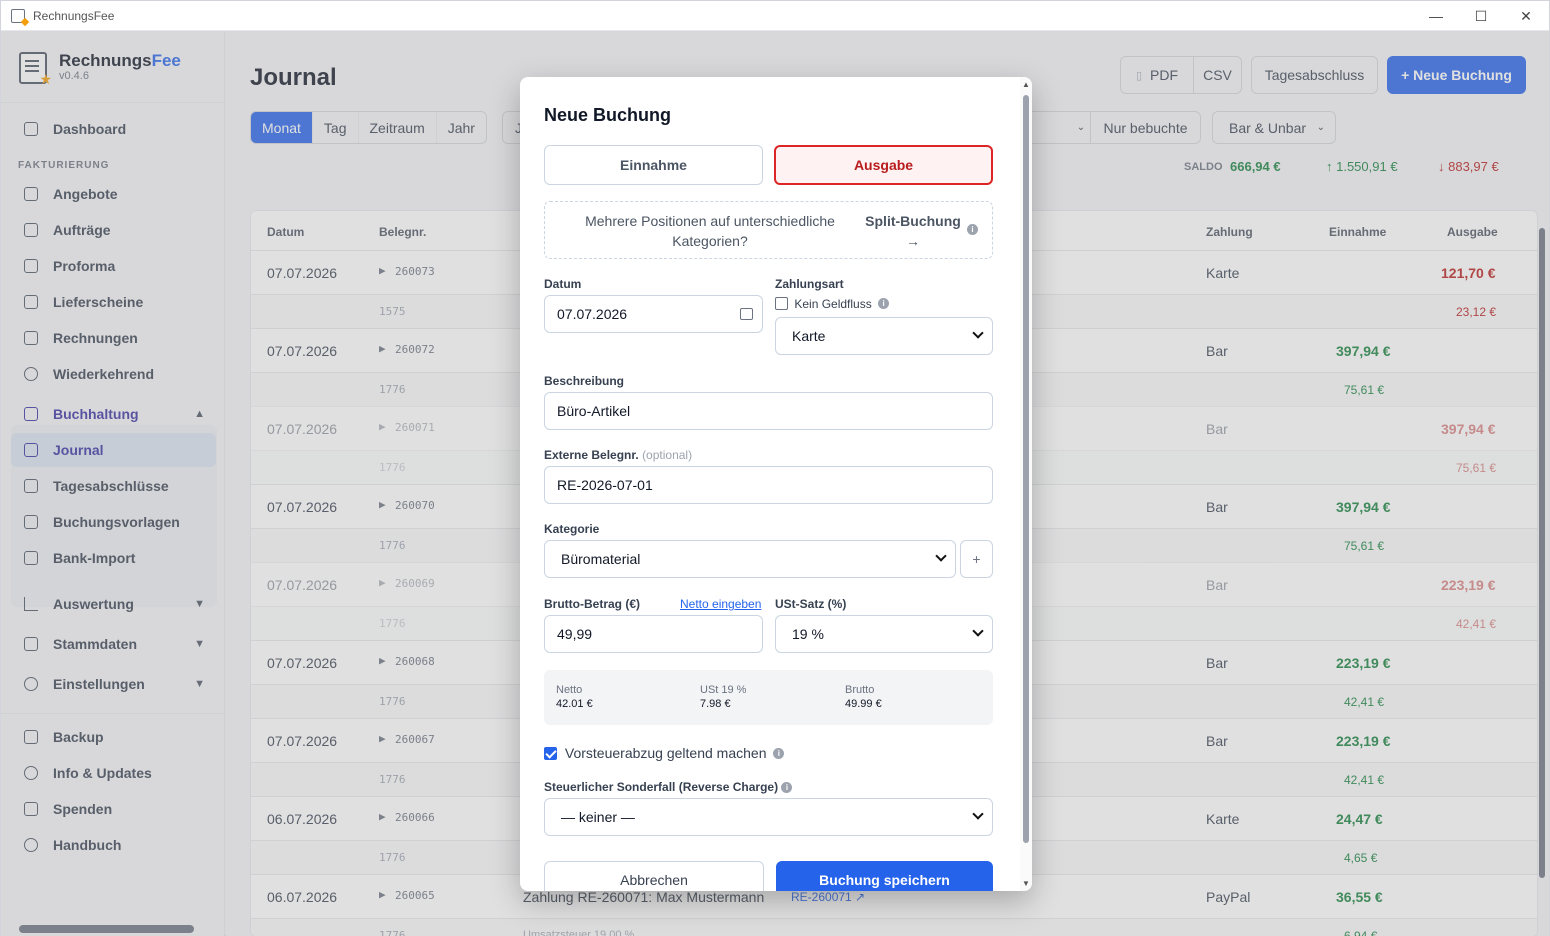 This screenshot has width=1550, height=936. What do you see at coordinates (592, 314) in the screenshot?
I see `input-value: 07.07.2026` at bounding box center [592, 314].